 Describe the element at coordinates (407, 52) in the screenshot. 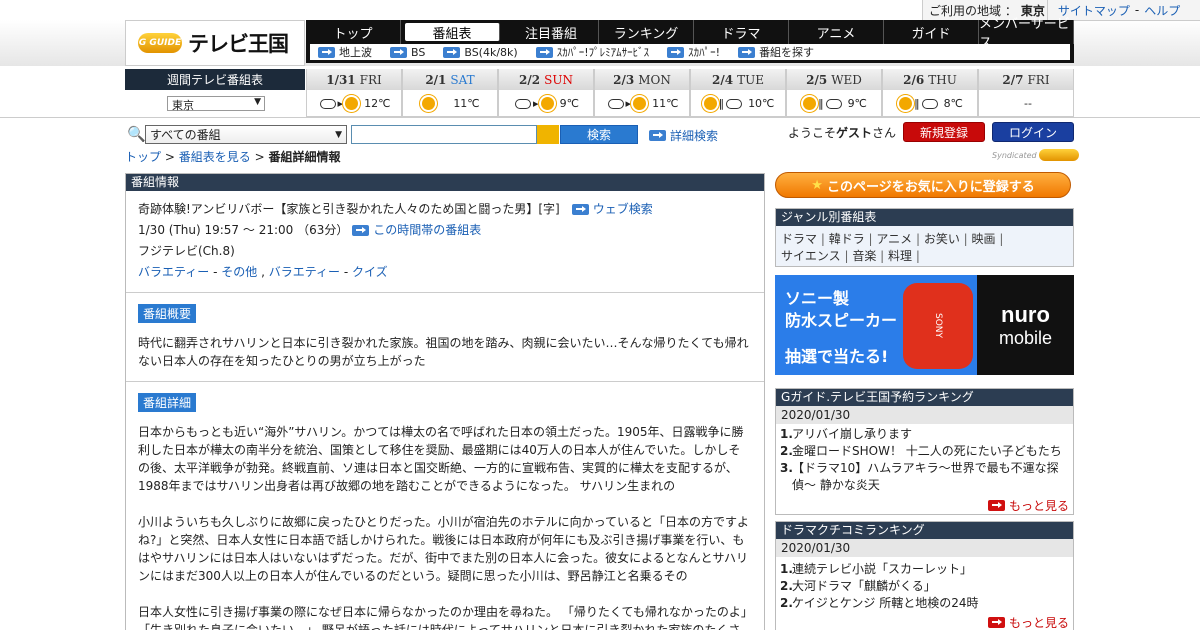

I see `subnav-item: BS` at that location.